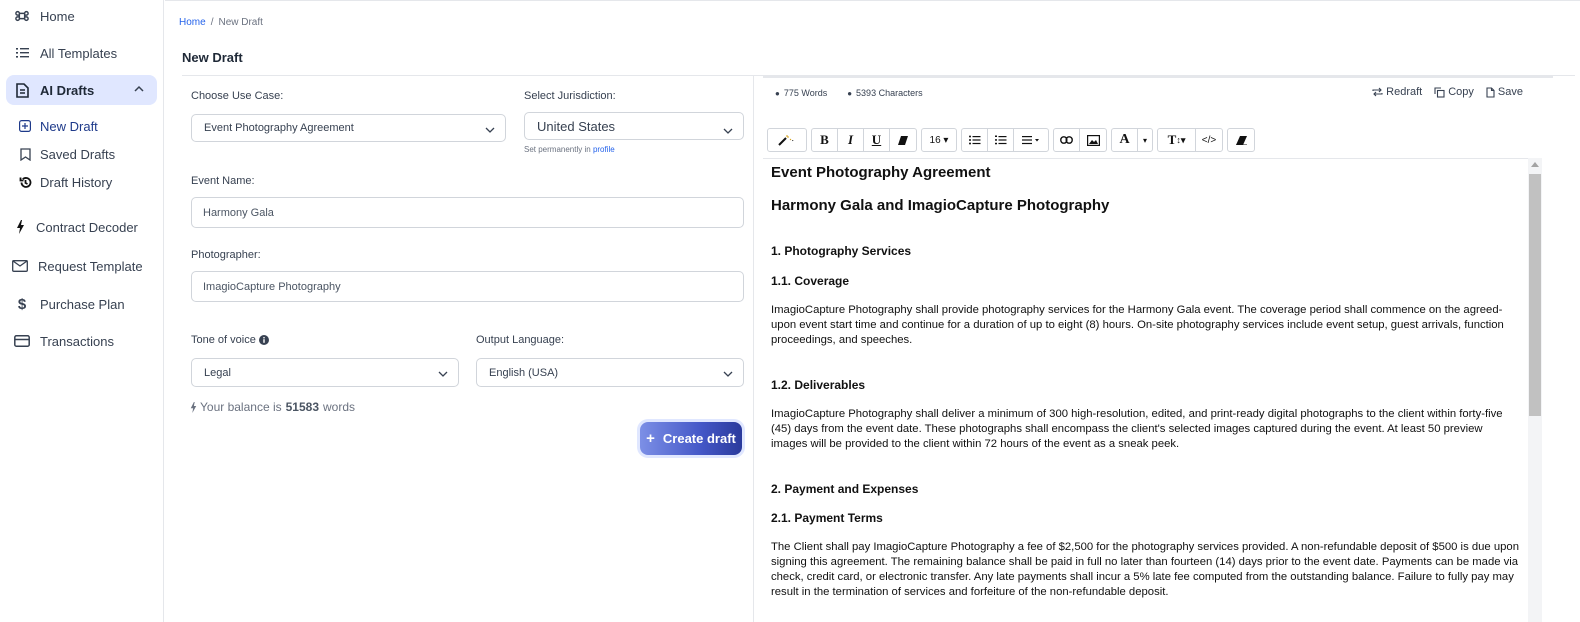  I want to click on balance-prefix: Your balance is, so click(241, 407).